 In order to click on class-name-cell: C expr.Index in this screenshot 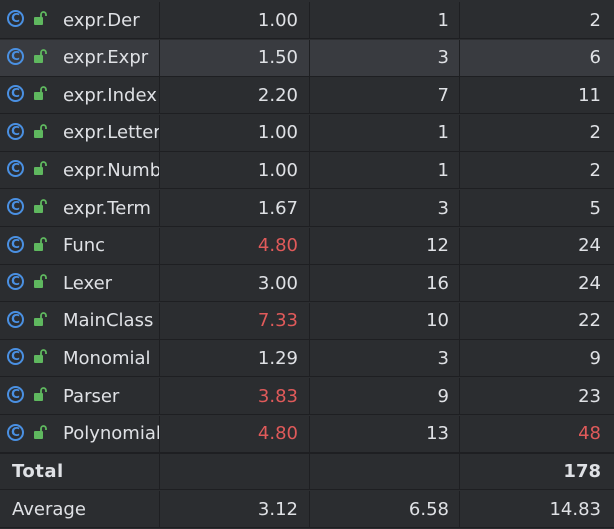, I will do `click(80, 95)`.